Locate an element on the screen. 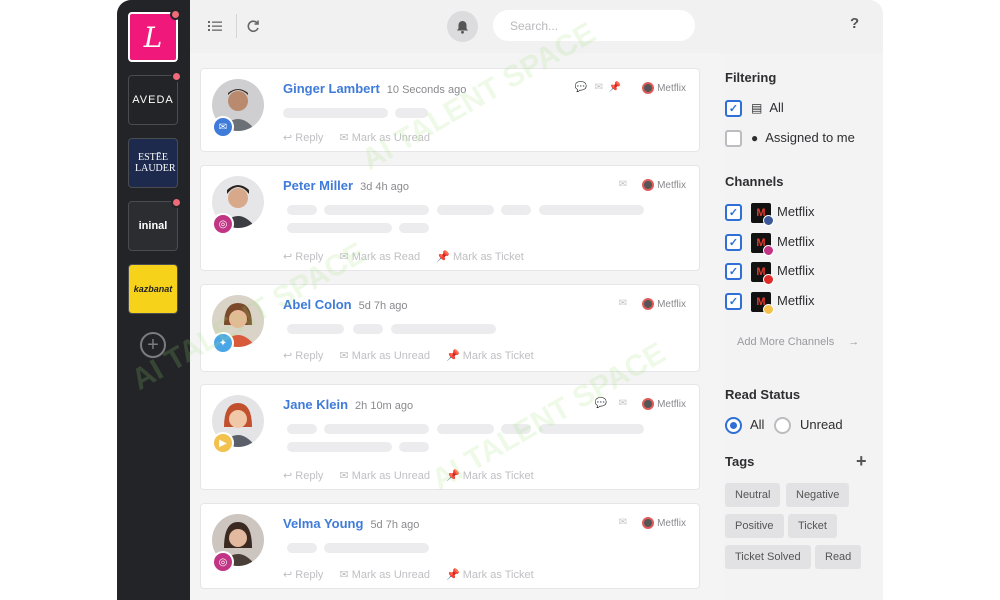  tag-chip-negative: Negative is located at coordinates (818, 495).